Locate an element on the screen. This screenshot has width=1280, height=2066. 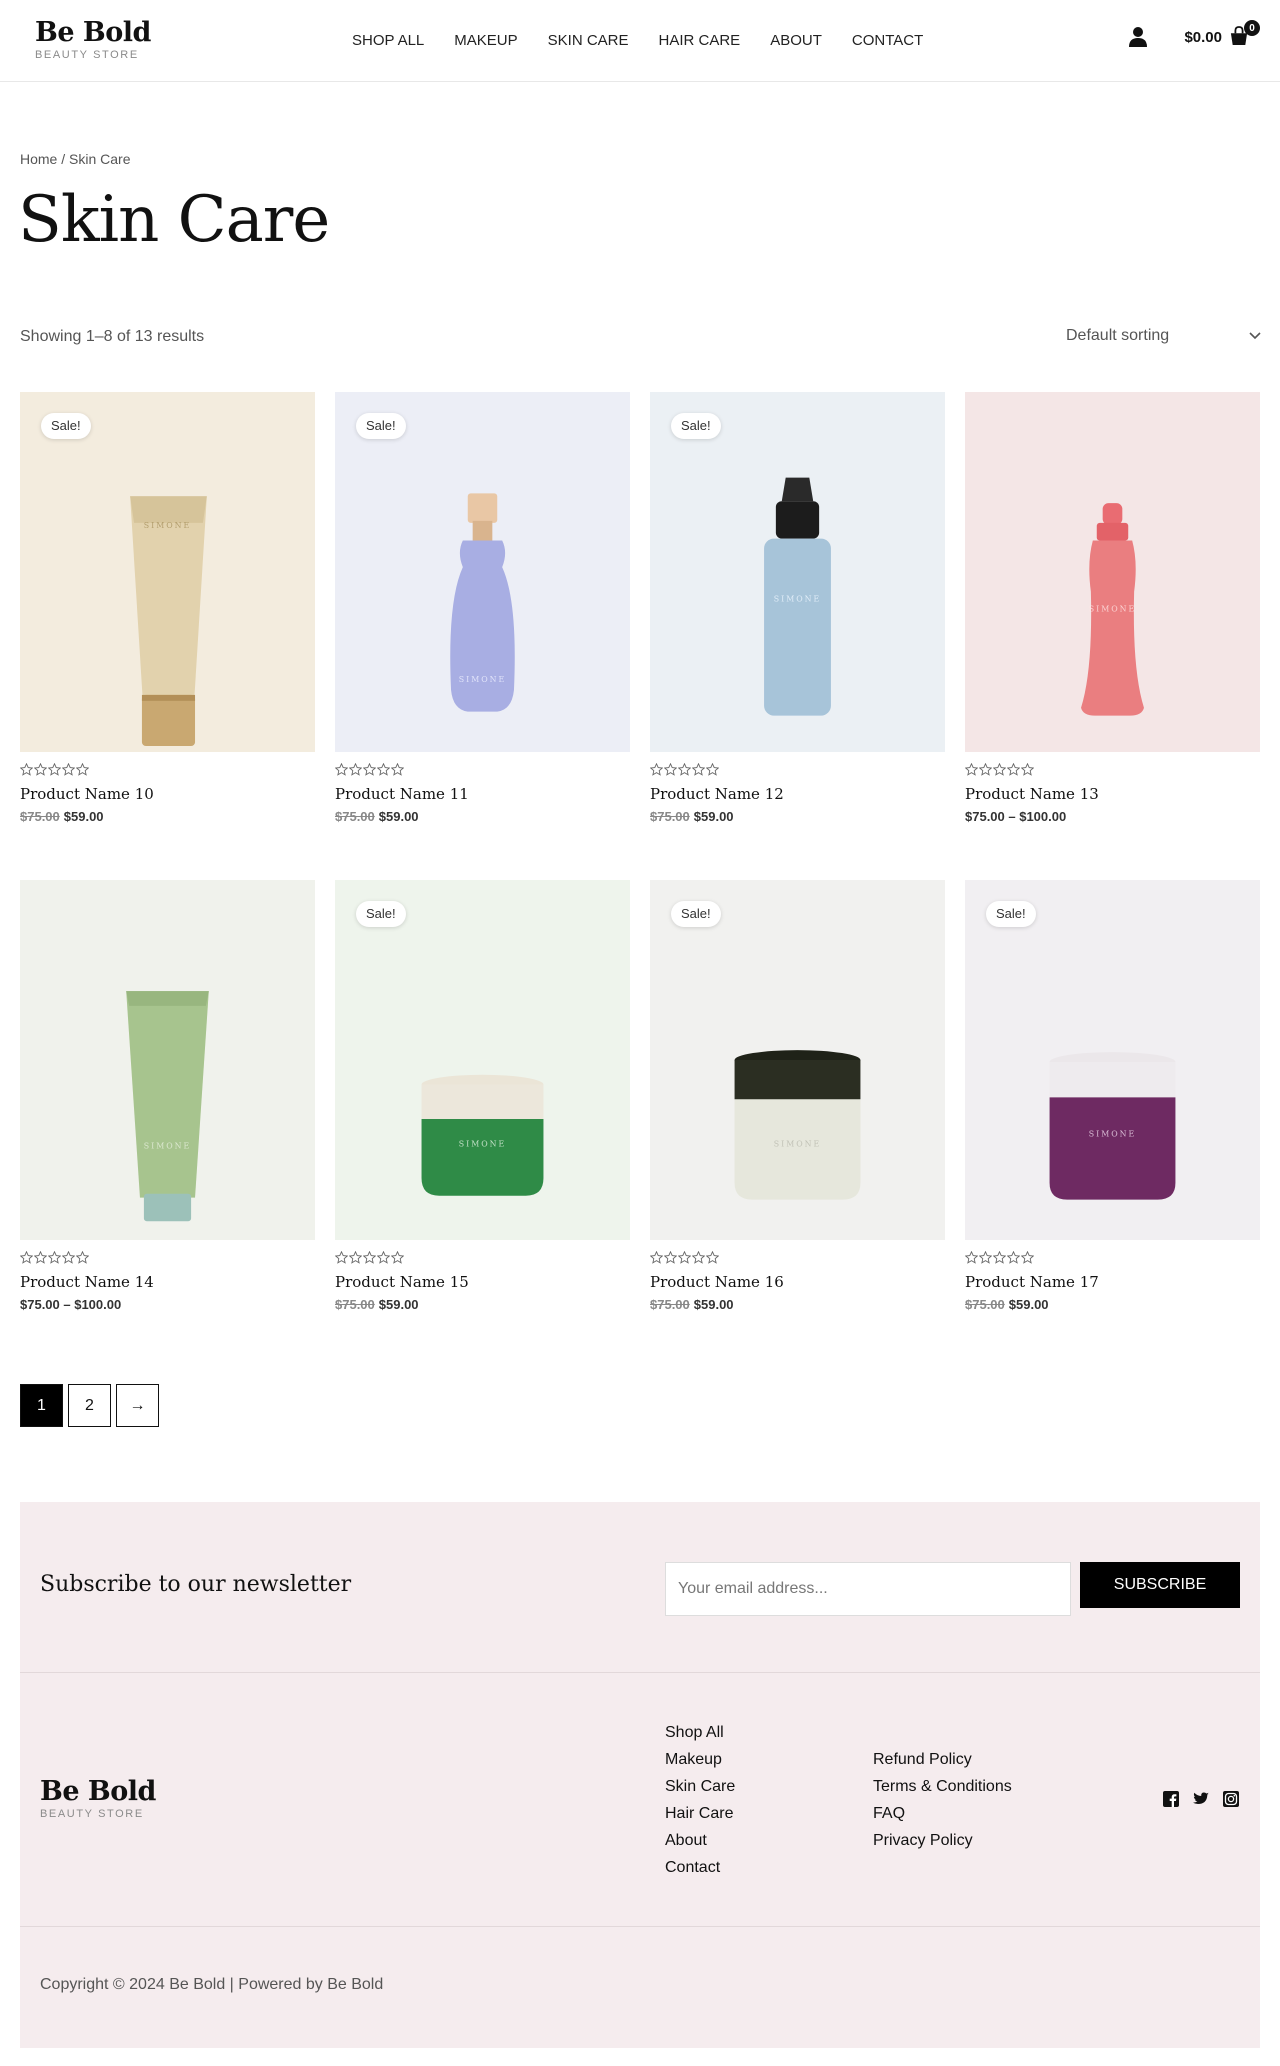
product-card: SIMONE Sale! Product Name 16 $75.00 $59.00 is located at coordinates (797, 1096).